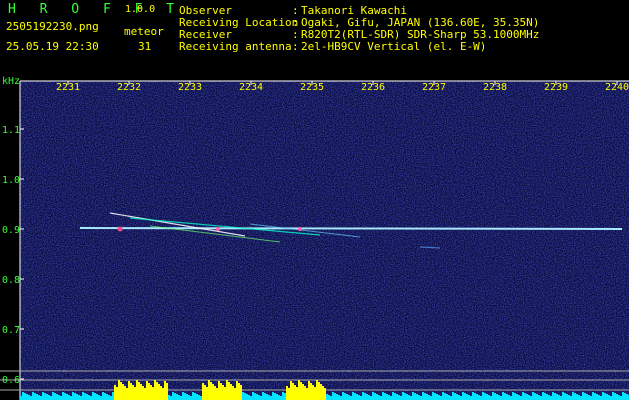  Describe the element at coordinates (11, 81) in the screenshot. I see `y-axis-unit: kHz` at that location.